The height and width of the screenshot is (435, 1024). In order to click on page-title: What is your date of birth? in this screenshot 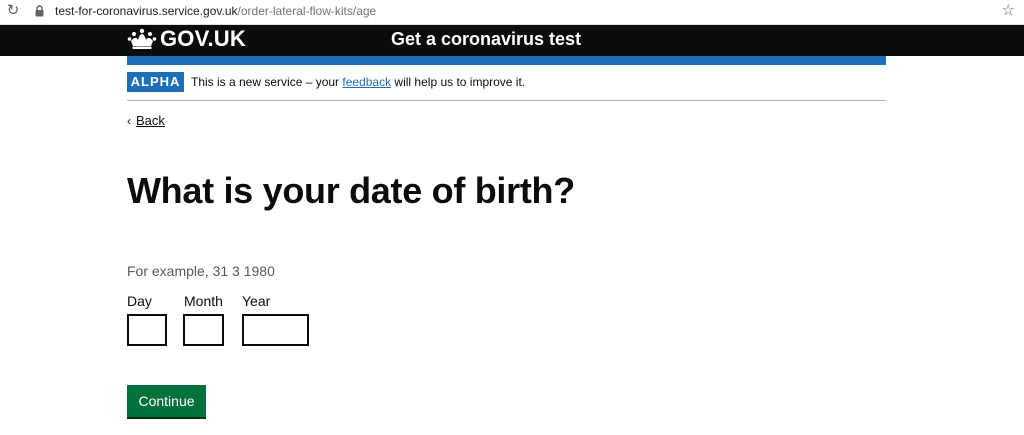, I will do `click(351, 190)`.